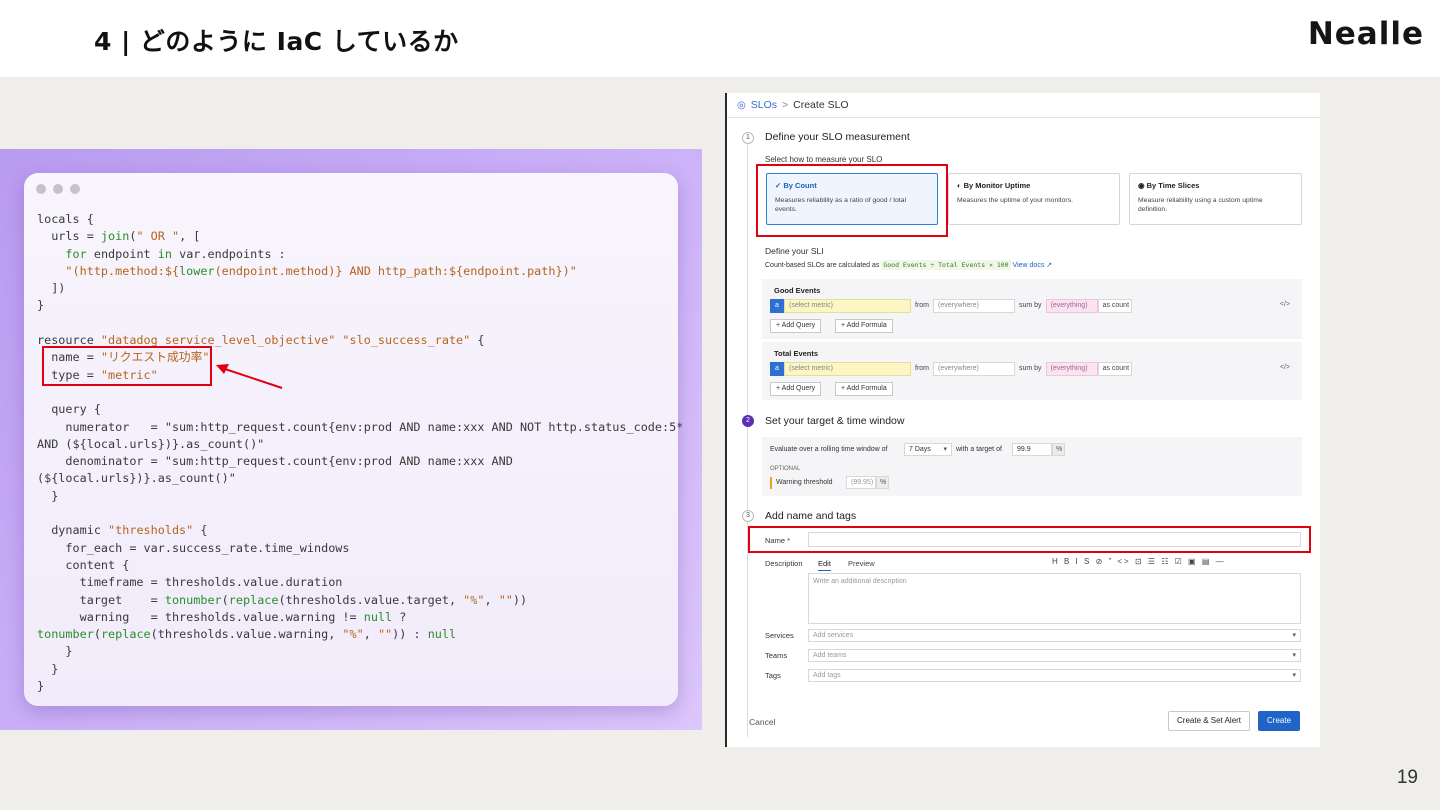  I want to click on code-line: (${local.urls})}.as_count()", so click(136, 478).